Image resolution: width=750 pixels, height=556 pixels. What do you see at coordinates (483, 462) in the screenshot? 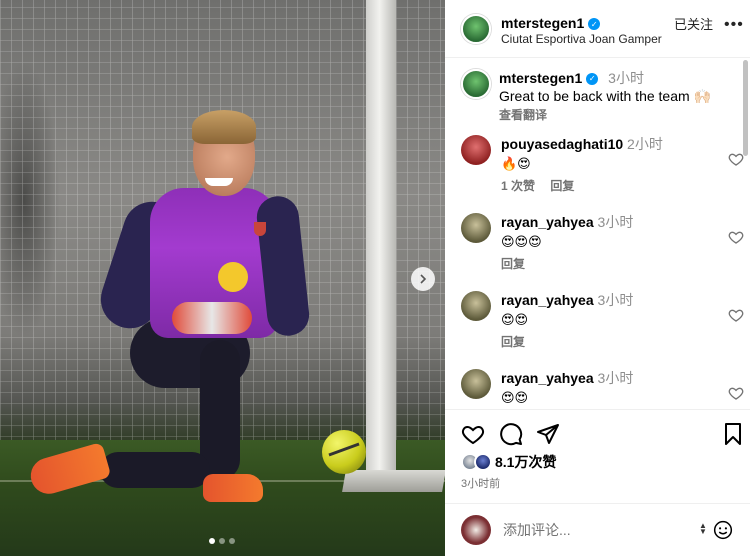
I see `liker-avatar` at bounding box center [483, 462].